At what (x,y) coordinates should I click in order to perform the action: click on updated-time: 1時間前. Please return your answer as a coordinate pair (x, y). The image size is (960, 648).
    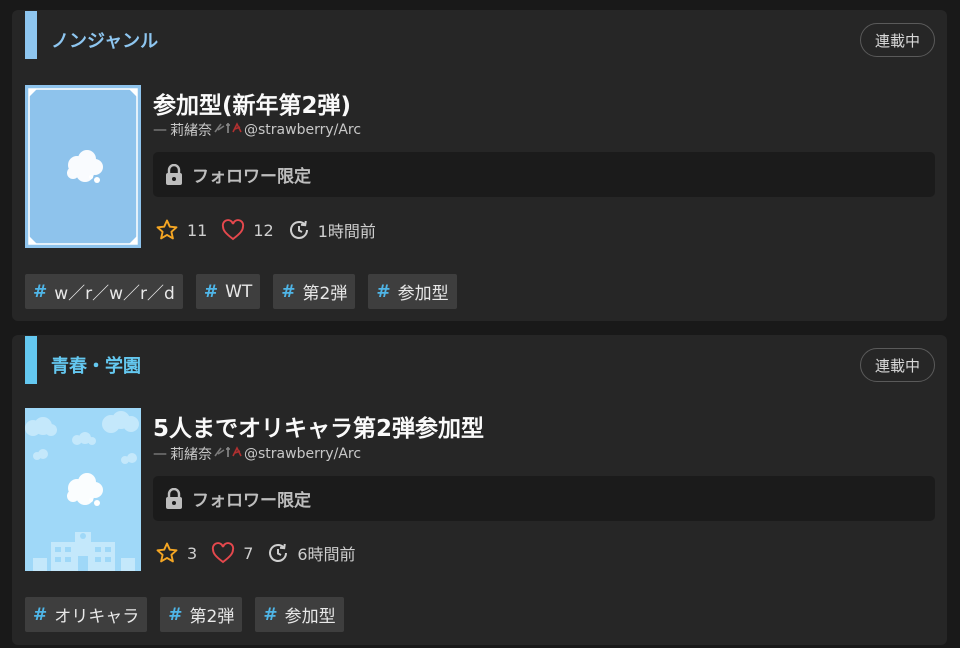
    Looking at the image, I should click on (346, 231).